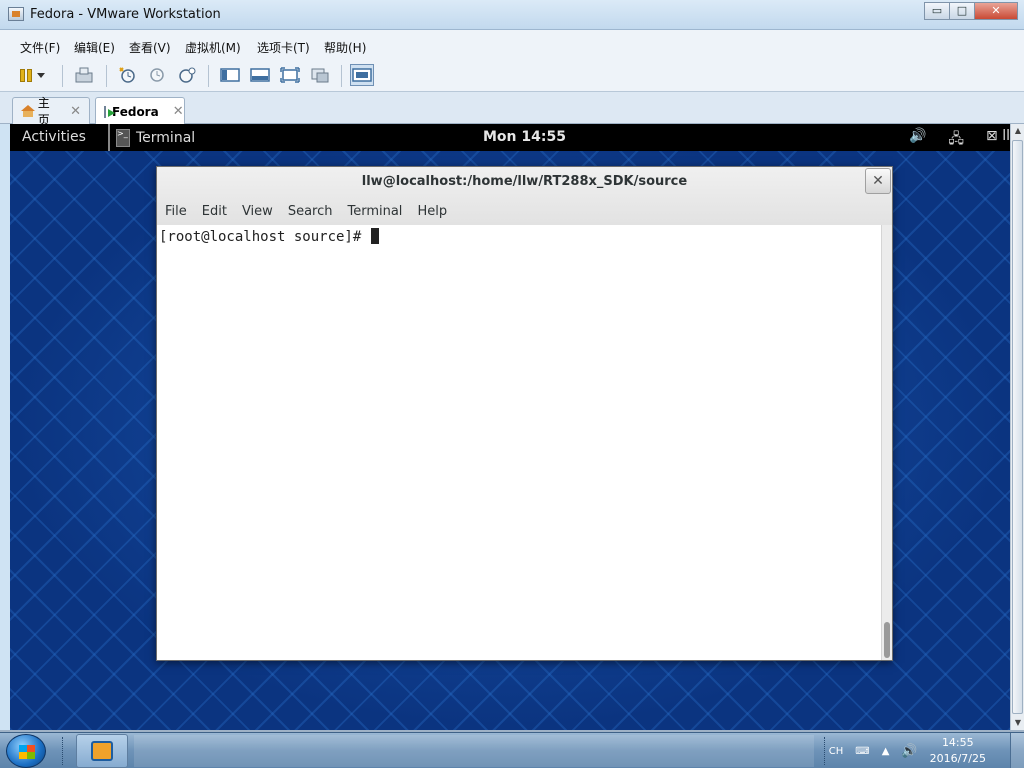  What do you see at coordinates (937, 11) in the screenshot?
I see `minimize-button: ▭` at bounding box center [937, 11].